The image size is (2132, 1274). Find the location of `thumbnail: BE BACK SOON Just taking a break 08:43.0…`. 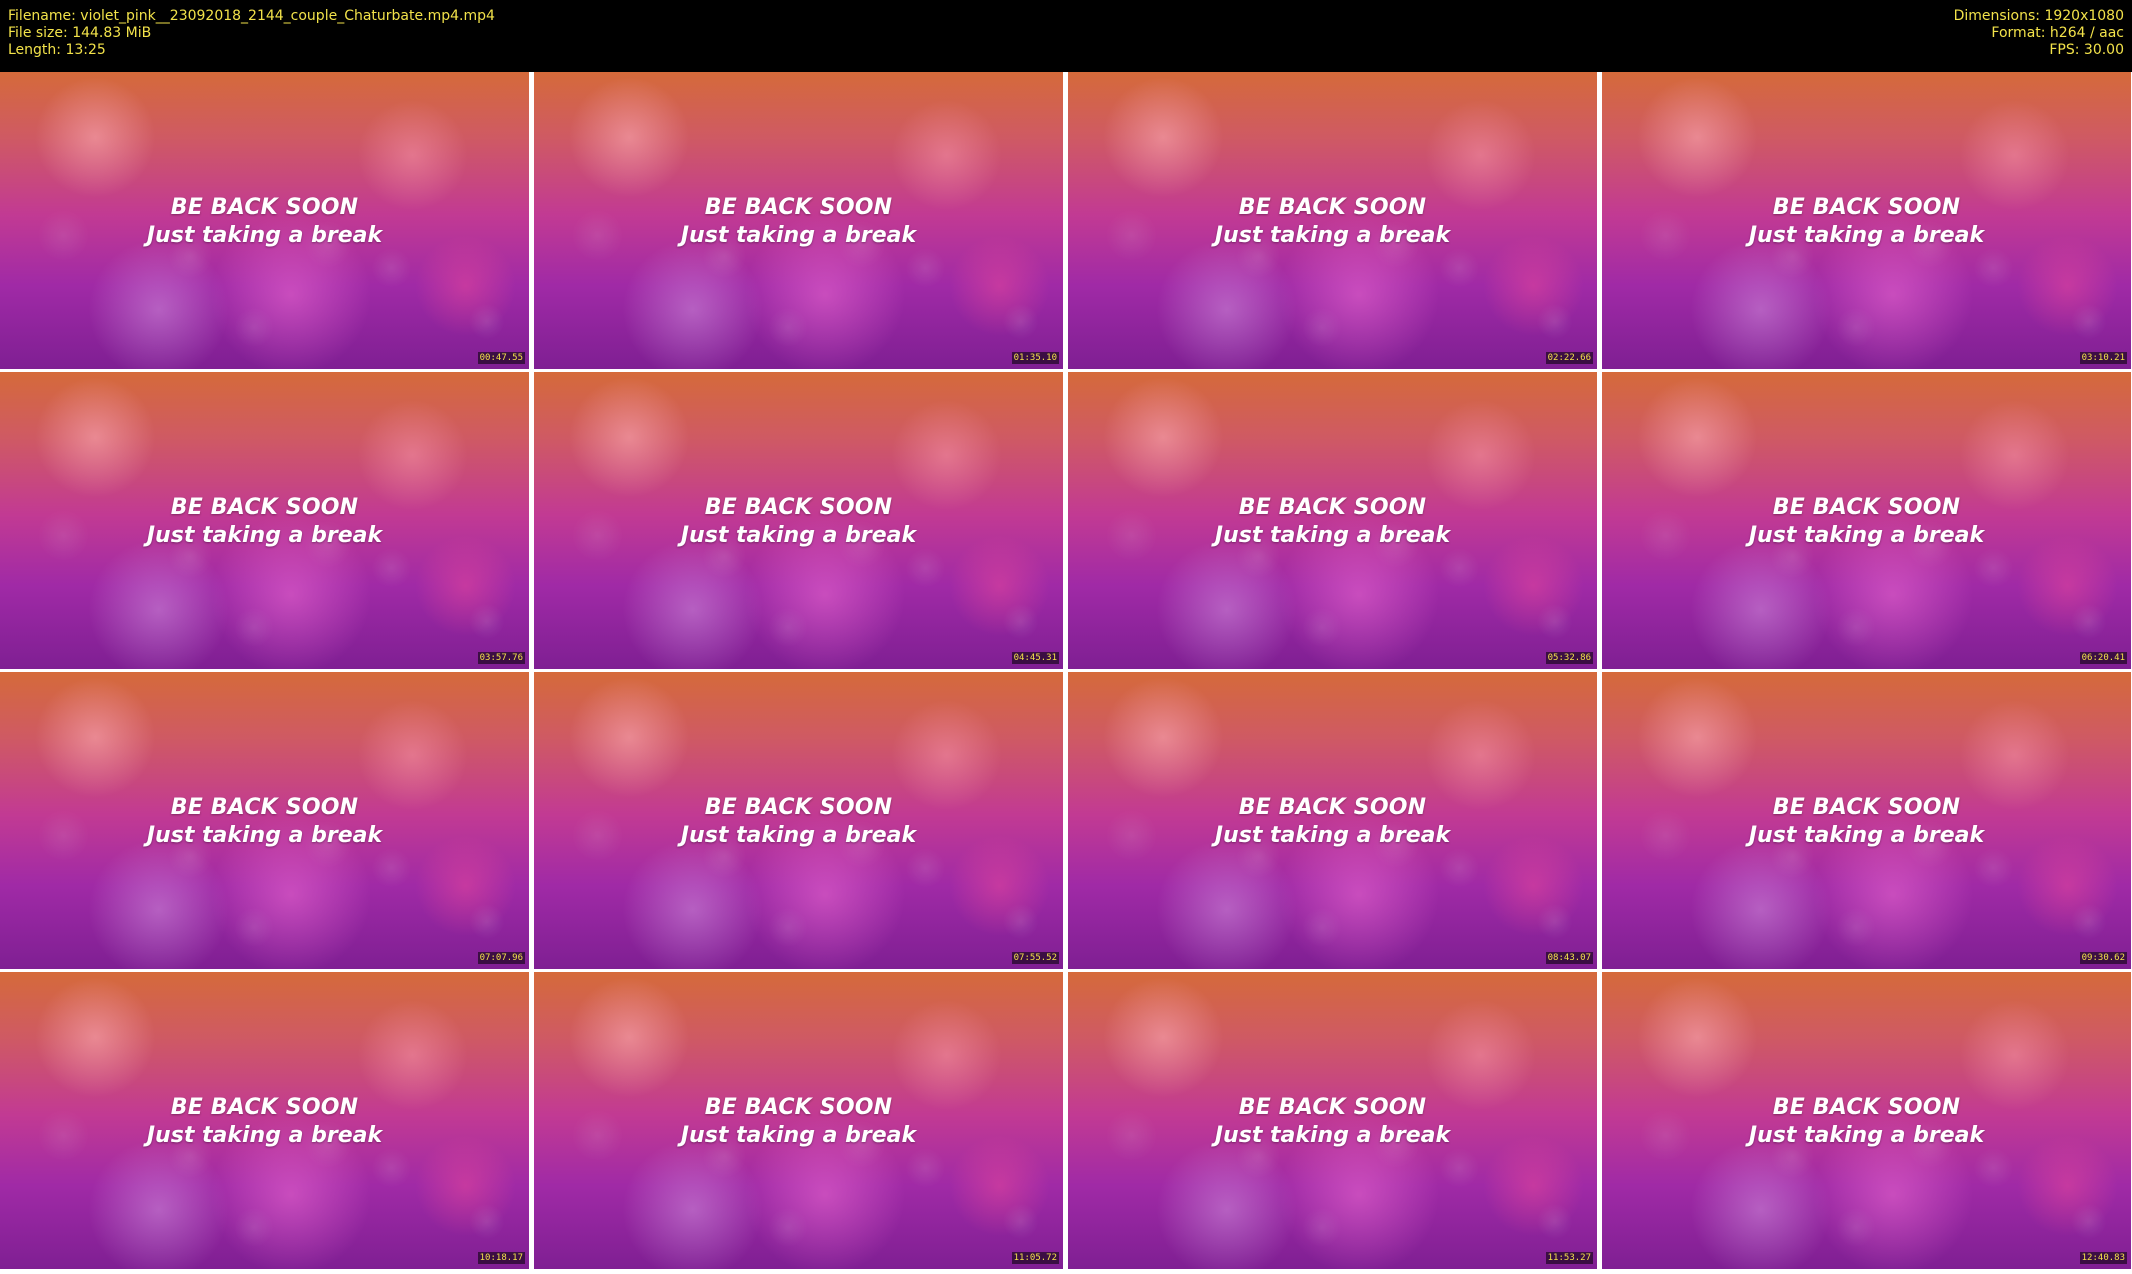

thumbnail: BE BACK SOON Just taking a break 08:43.0… is located at coordinates (1332, 820).